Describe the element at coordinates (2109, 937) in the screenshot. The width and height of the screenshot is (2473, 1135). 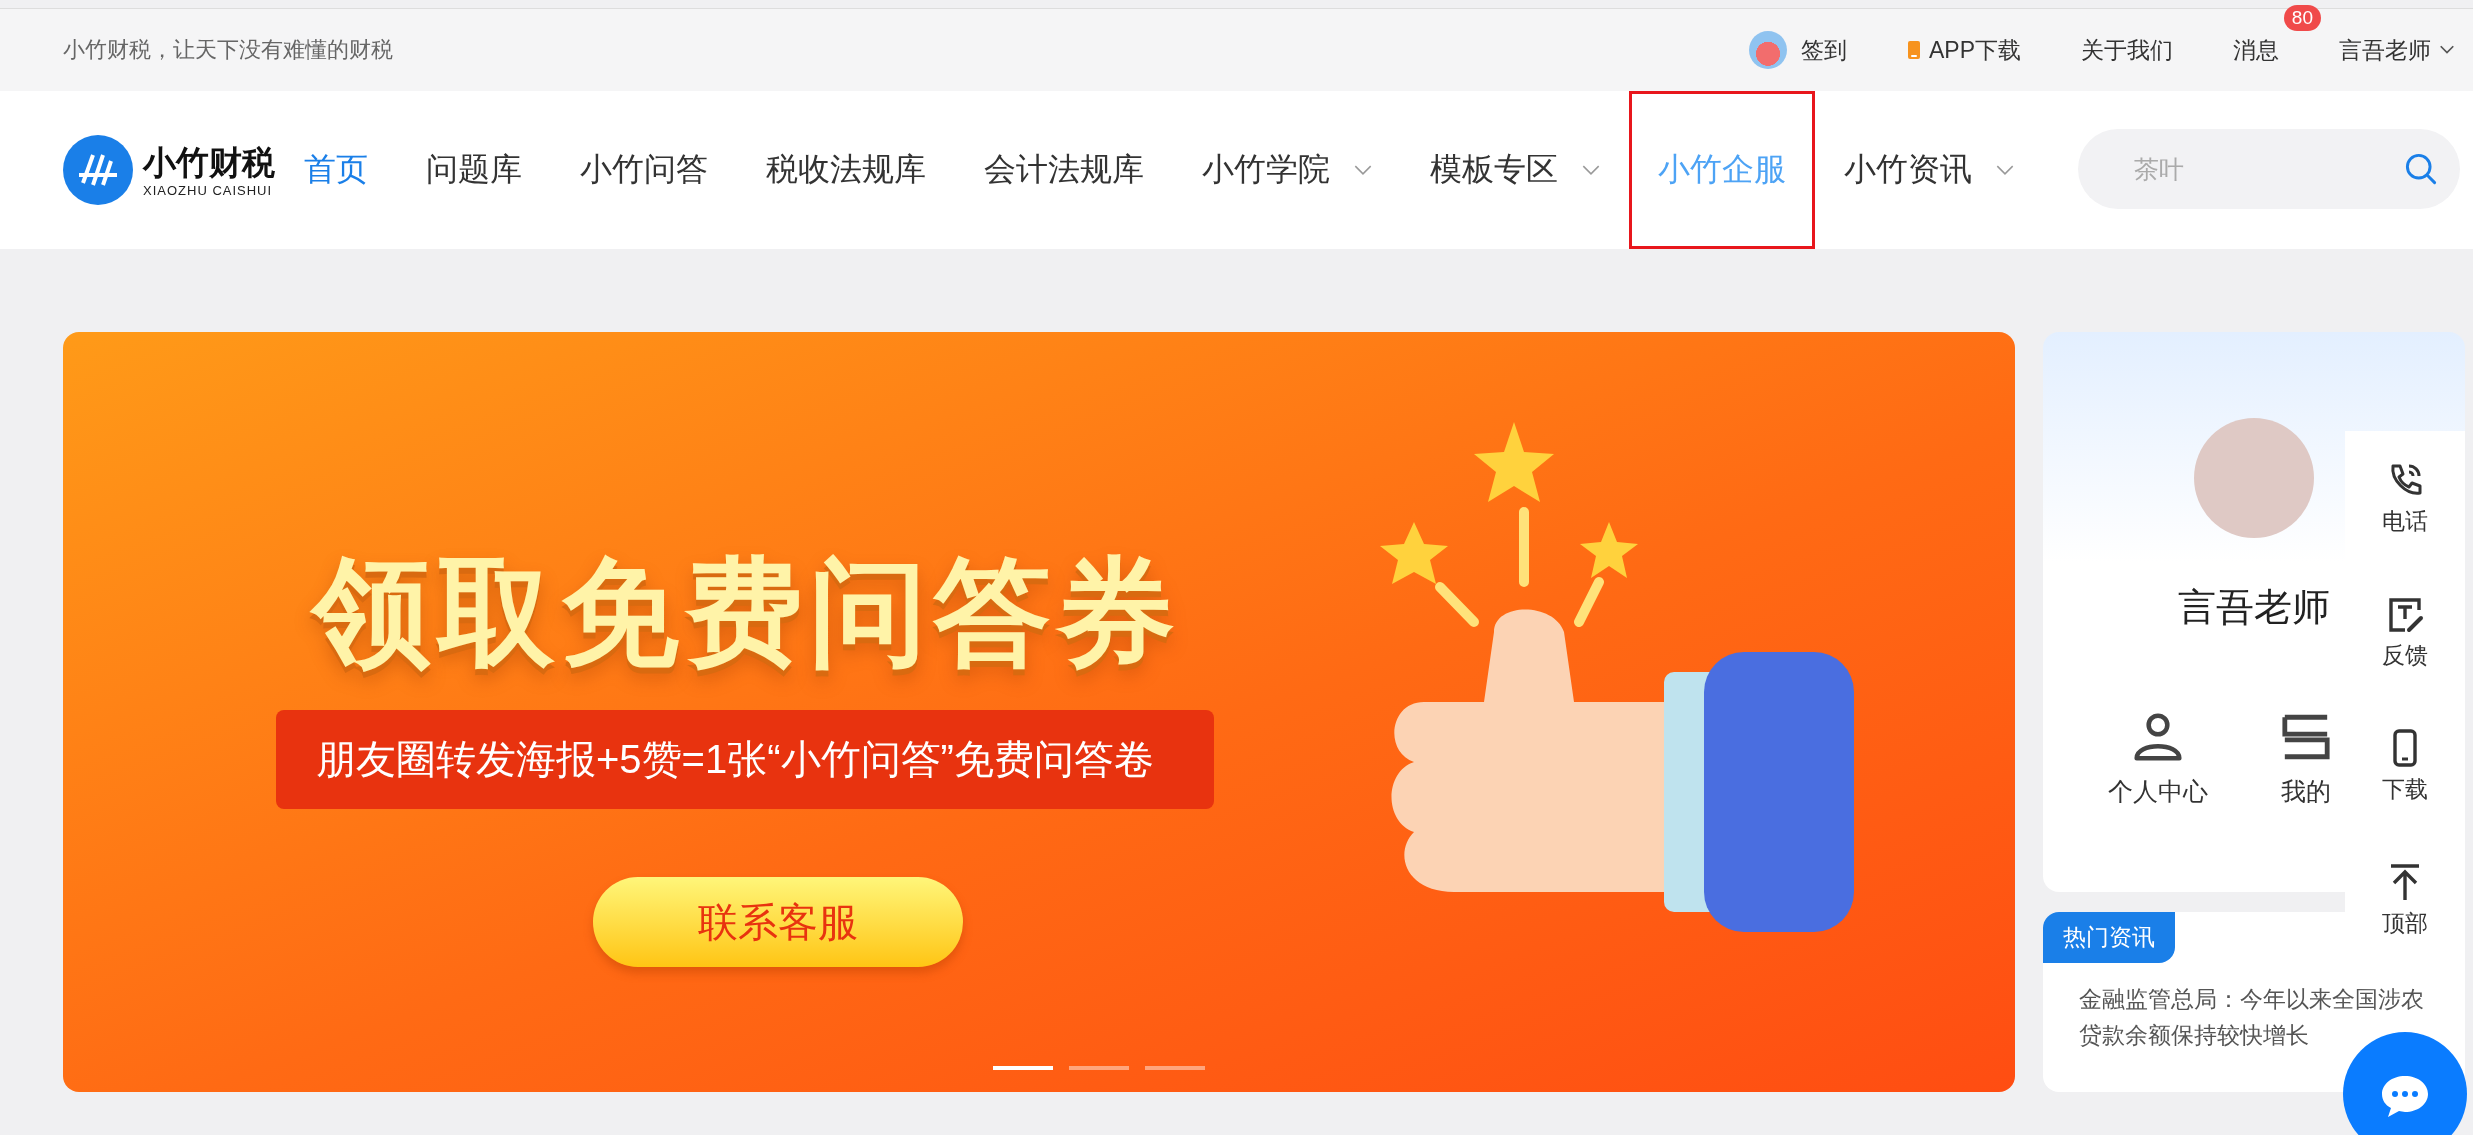
I see `hot-news-tag: 热门资讯` at that location.